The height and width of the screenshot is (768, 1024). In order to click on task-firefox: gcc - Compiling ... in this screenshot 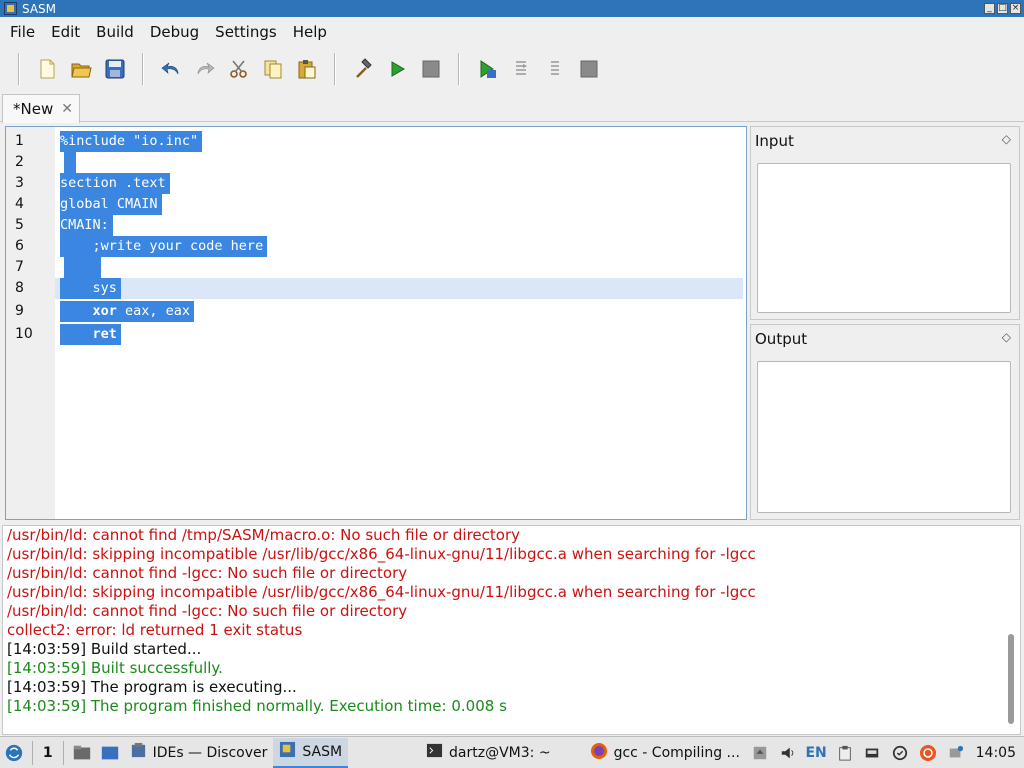, I will do `click(665, 753)`.